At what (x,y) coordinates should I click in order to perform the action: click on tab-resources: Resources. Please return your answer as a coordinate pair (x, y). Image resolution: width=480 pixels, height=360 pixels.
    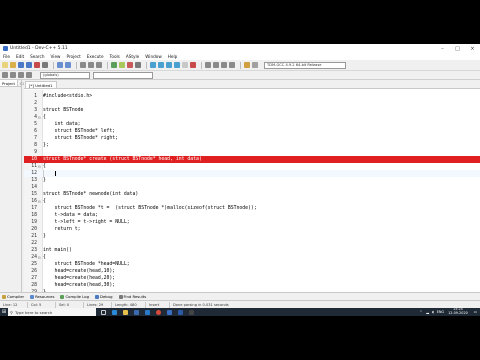
    Looking at the image, I should click on (42, 296).